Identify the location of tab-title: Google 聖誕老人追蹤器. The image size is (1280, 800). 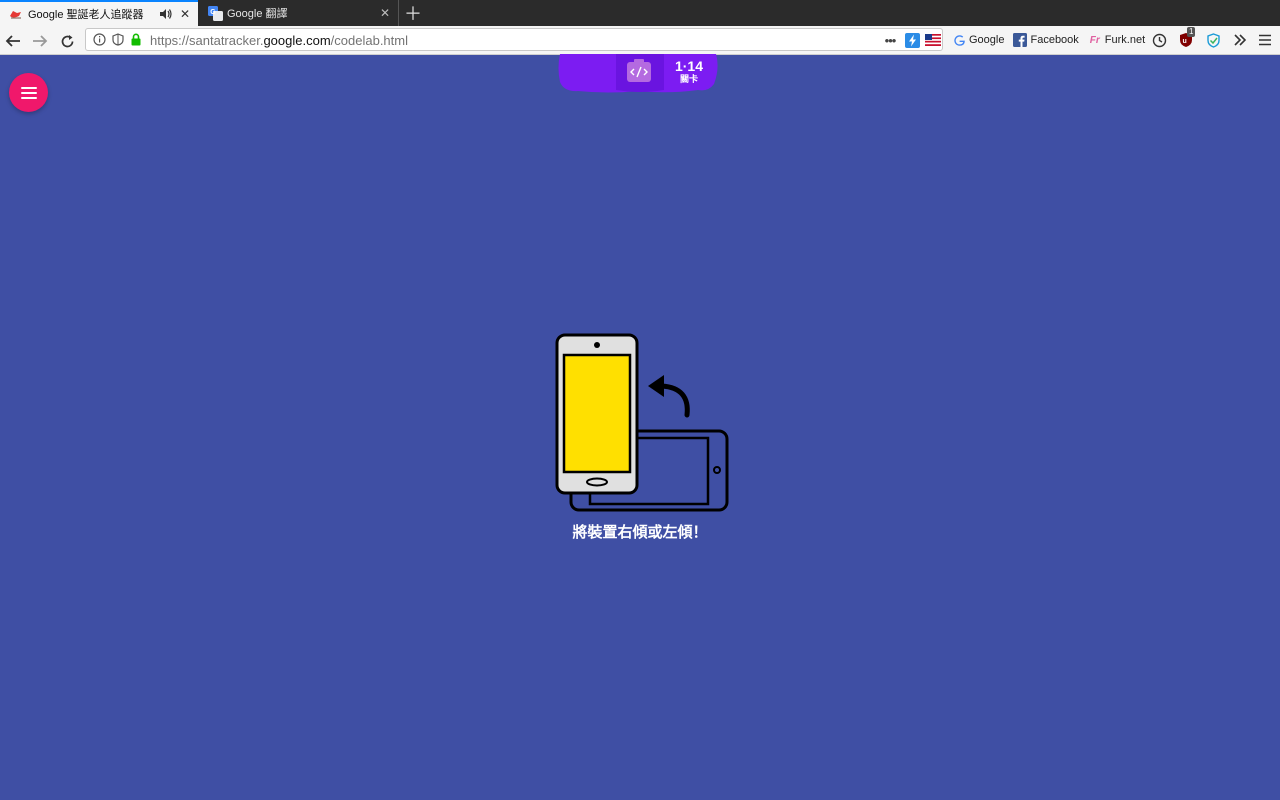
(86, 15).